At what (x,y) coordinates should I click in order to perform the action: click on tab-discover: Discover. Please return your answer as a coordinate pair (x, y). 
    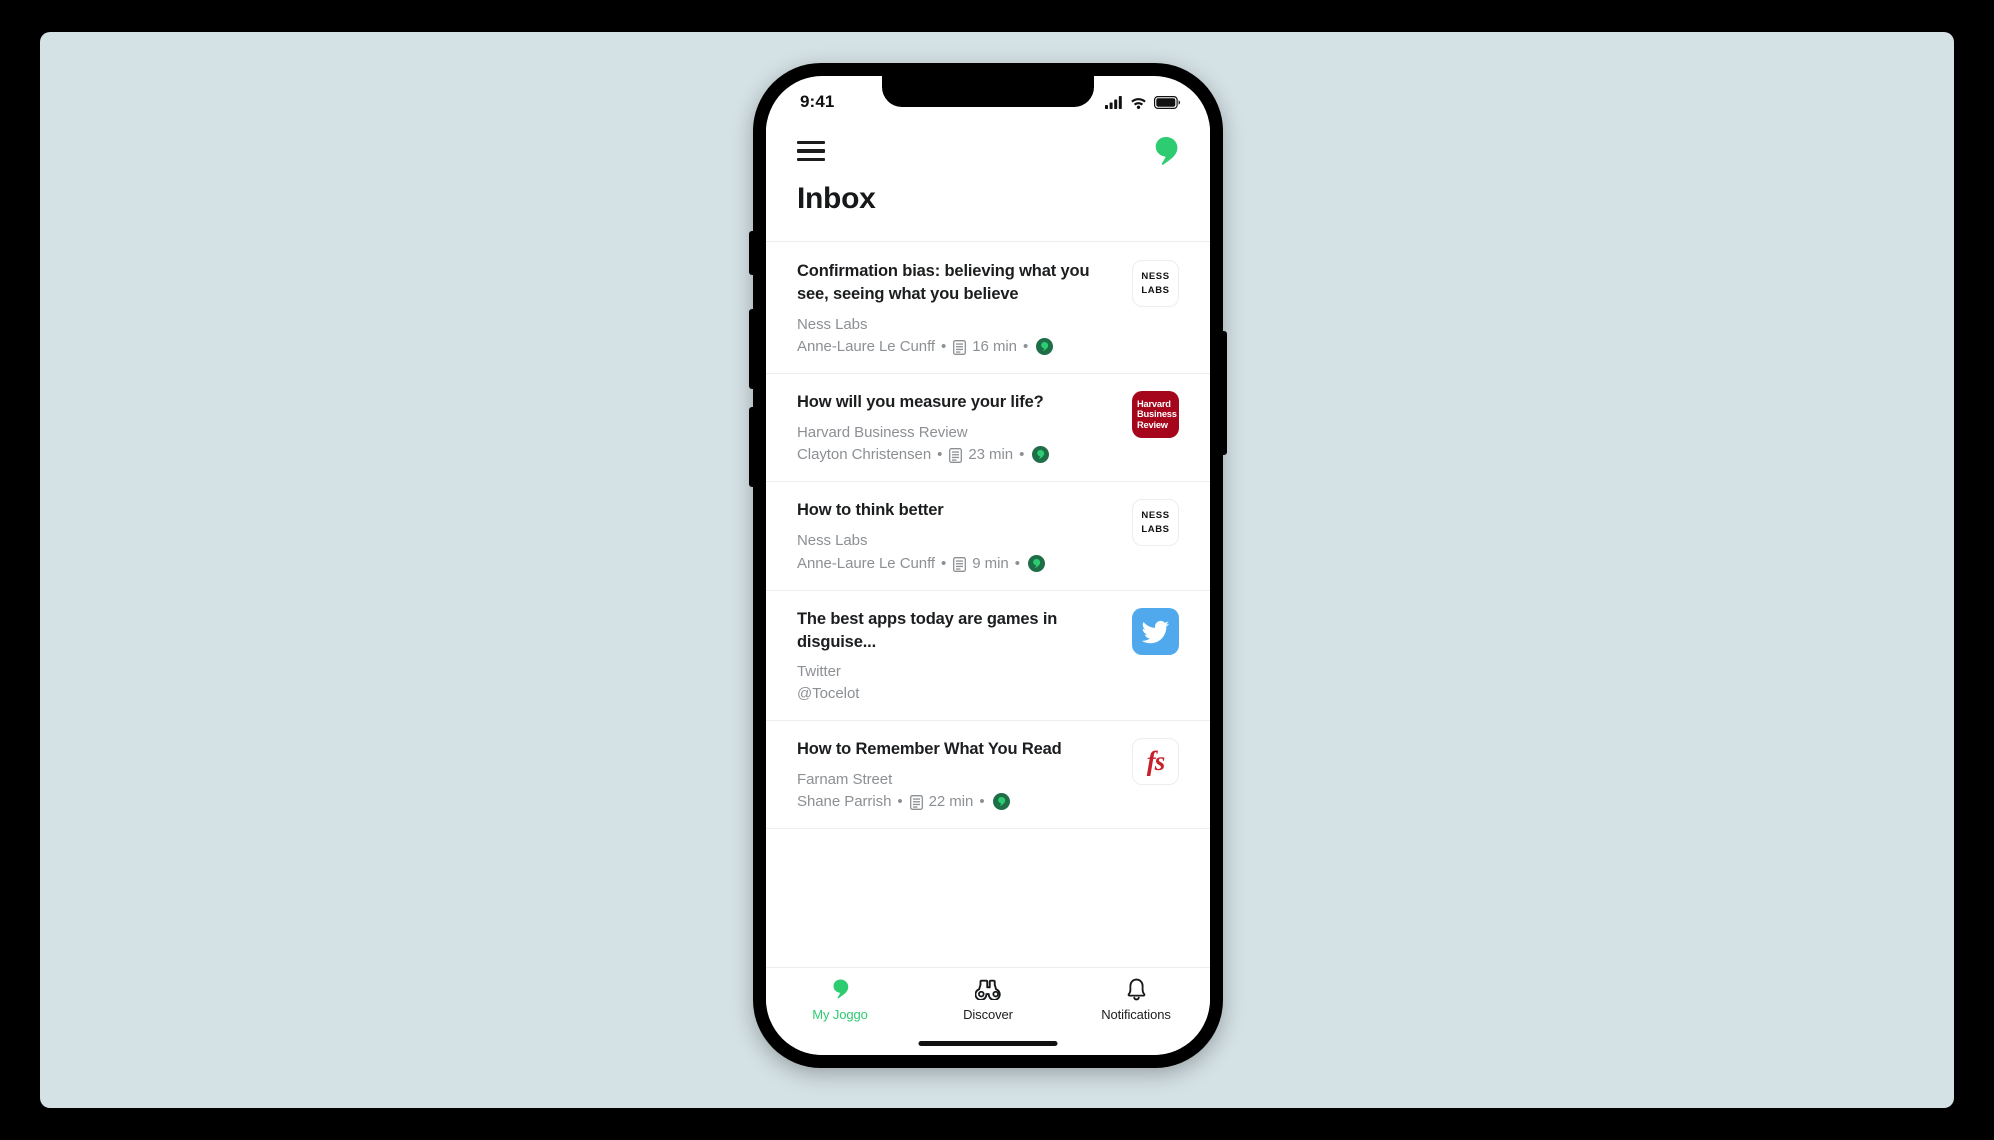
    Looking at the image, I should click on (988, 999).